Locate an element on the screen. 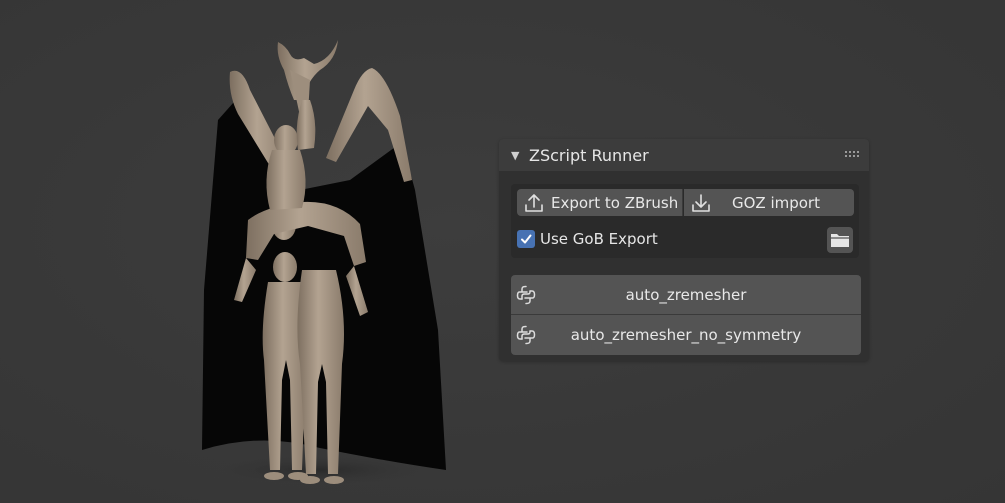  script-button-auto-zremesher: auto_zremesher is located at coordinates (686, 295).